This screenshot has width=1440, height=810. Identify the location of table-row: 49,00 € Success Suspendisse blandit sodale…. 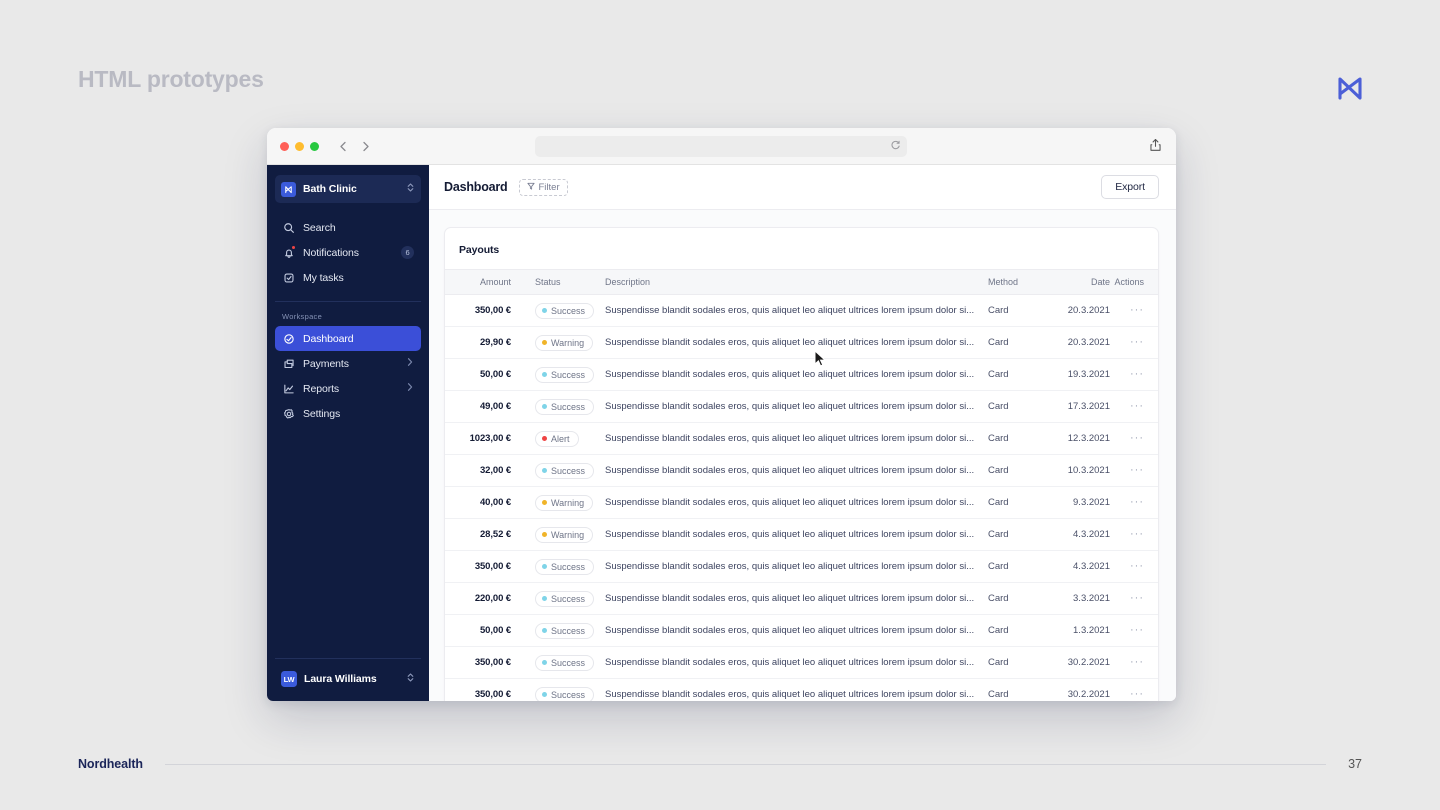
(801, 406).